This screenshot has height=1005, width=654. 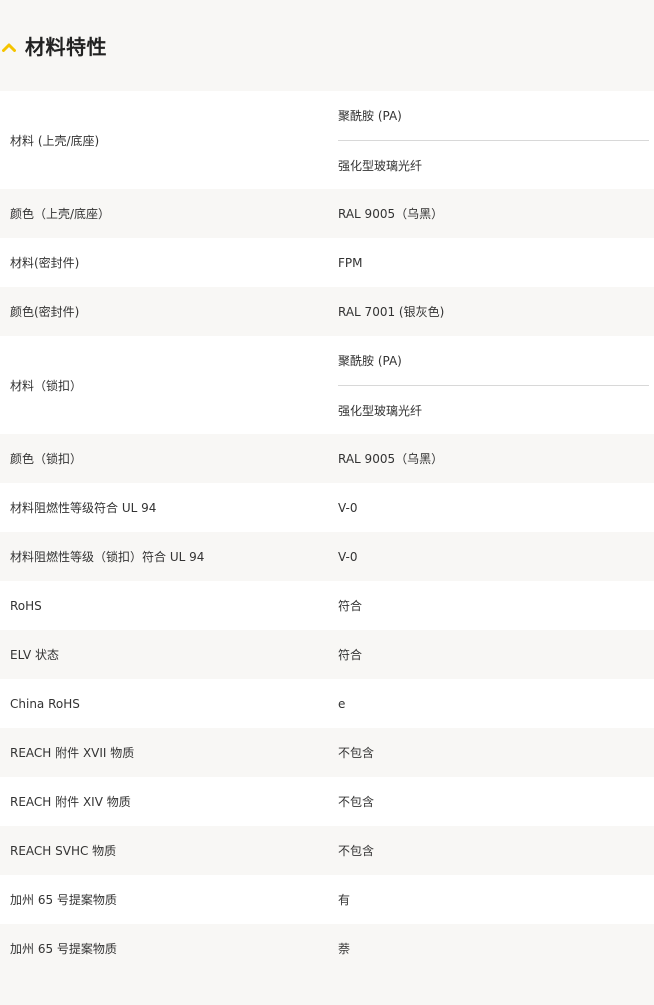 What do you see at coordinates (327, 899) in the screenshot?
I see `table-row: 加州 65 号提案物质 有` at bounding box center [327, 899].